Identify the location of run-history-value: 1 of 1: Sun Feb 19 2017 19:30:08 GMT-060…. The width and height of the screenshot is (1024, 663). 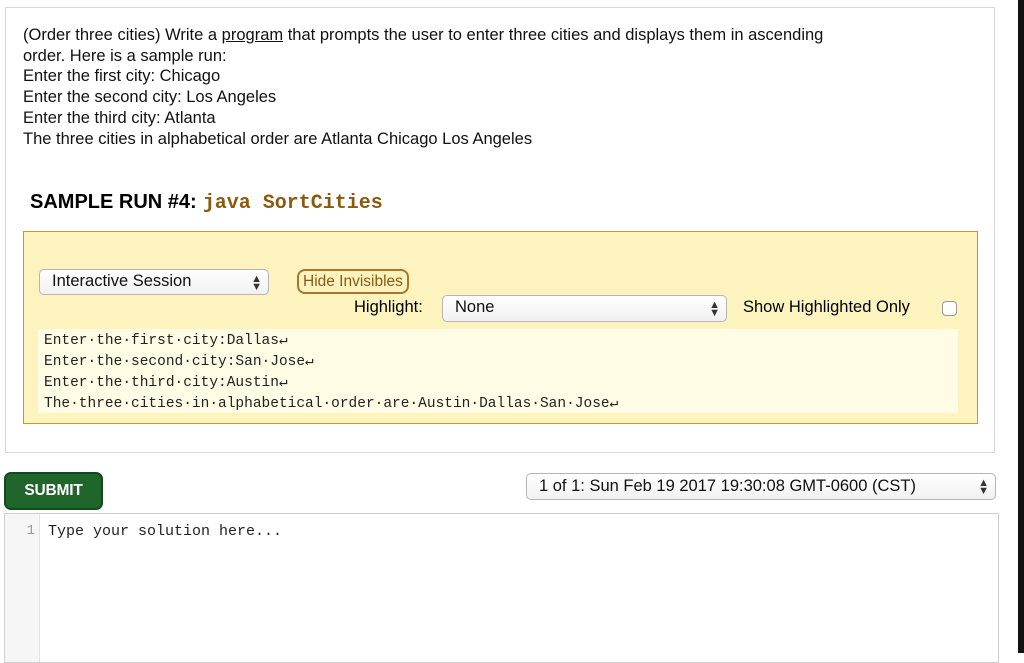
(727, 486).